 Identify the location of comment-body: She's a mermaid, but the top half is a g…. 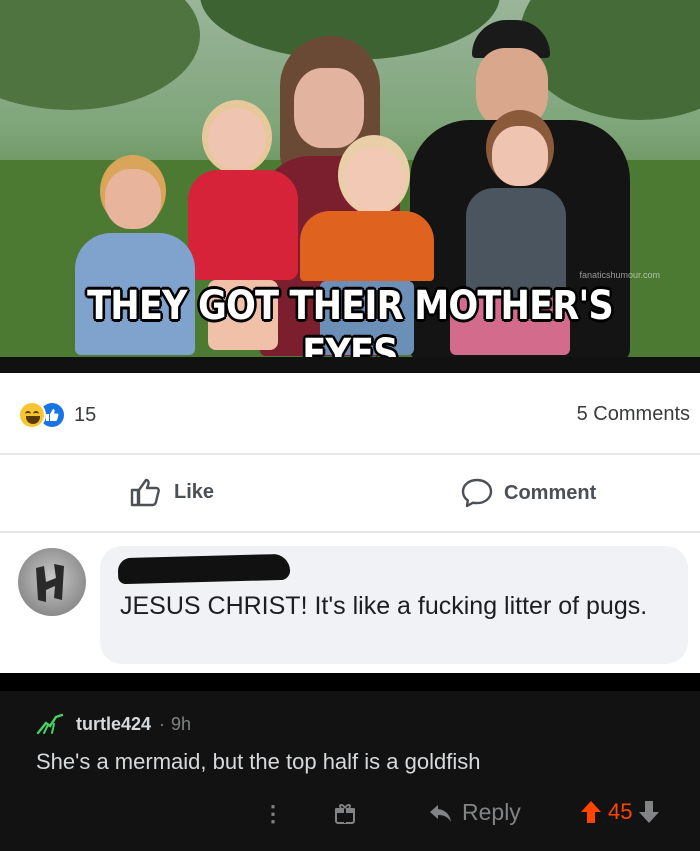
(258, 761).